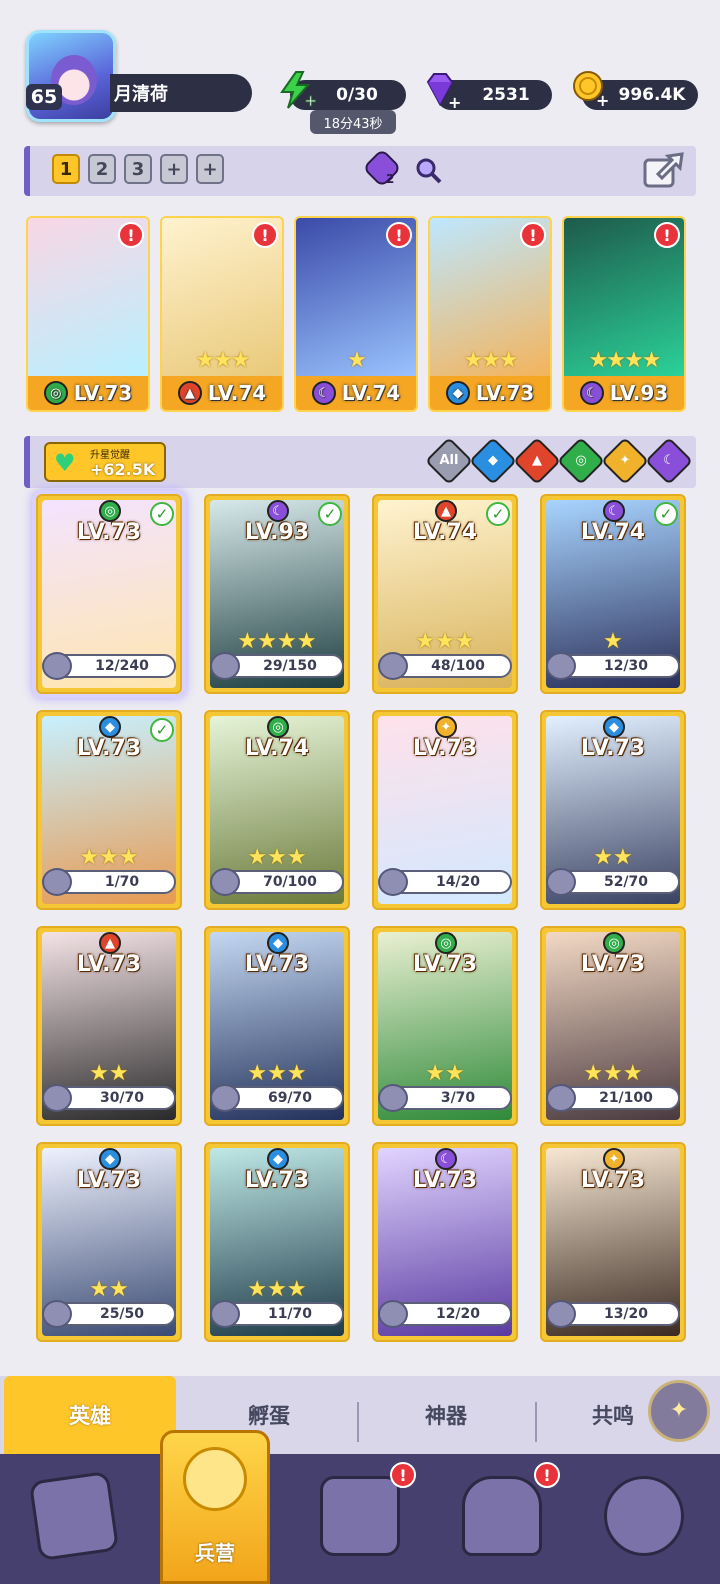 The width and height of the screenshot is (720, 1584). What do you see at coordinates (429, 171) in the screenshot?
I see `search-icon` at bounding box center [429, 171].